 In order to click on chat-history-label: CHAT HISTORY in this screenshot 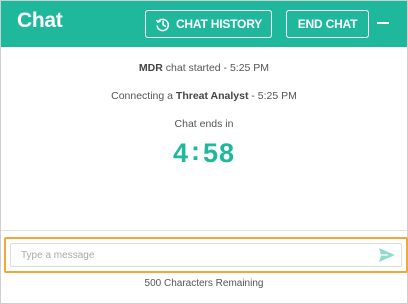, I will do `click(219, 24)`.